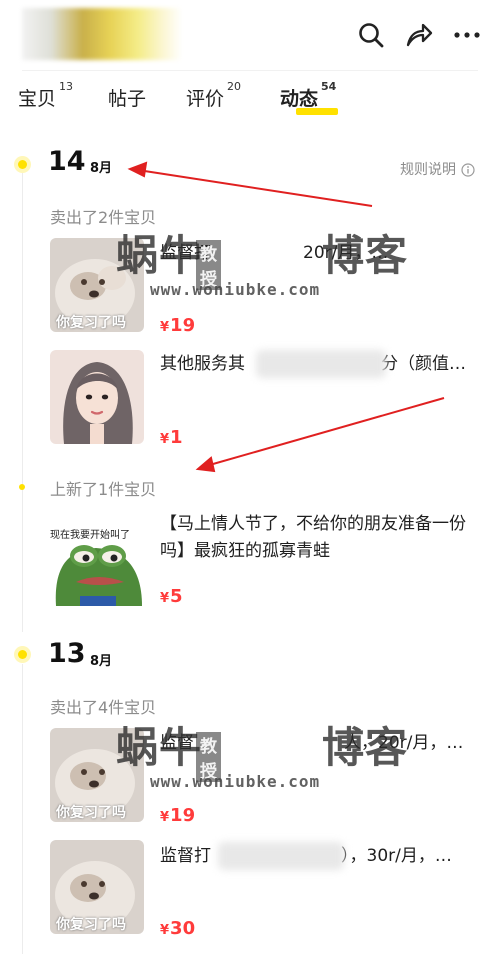 This screenshot has height=954, width=500. What do you see at coordinates (371, 35) in the screenshot?
I see `search-icon` at bounding box center [371, 35].